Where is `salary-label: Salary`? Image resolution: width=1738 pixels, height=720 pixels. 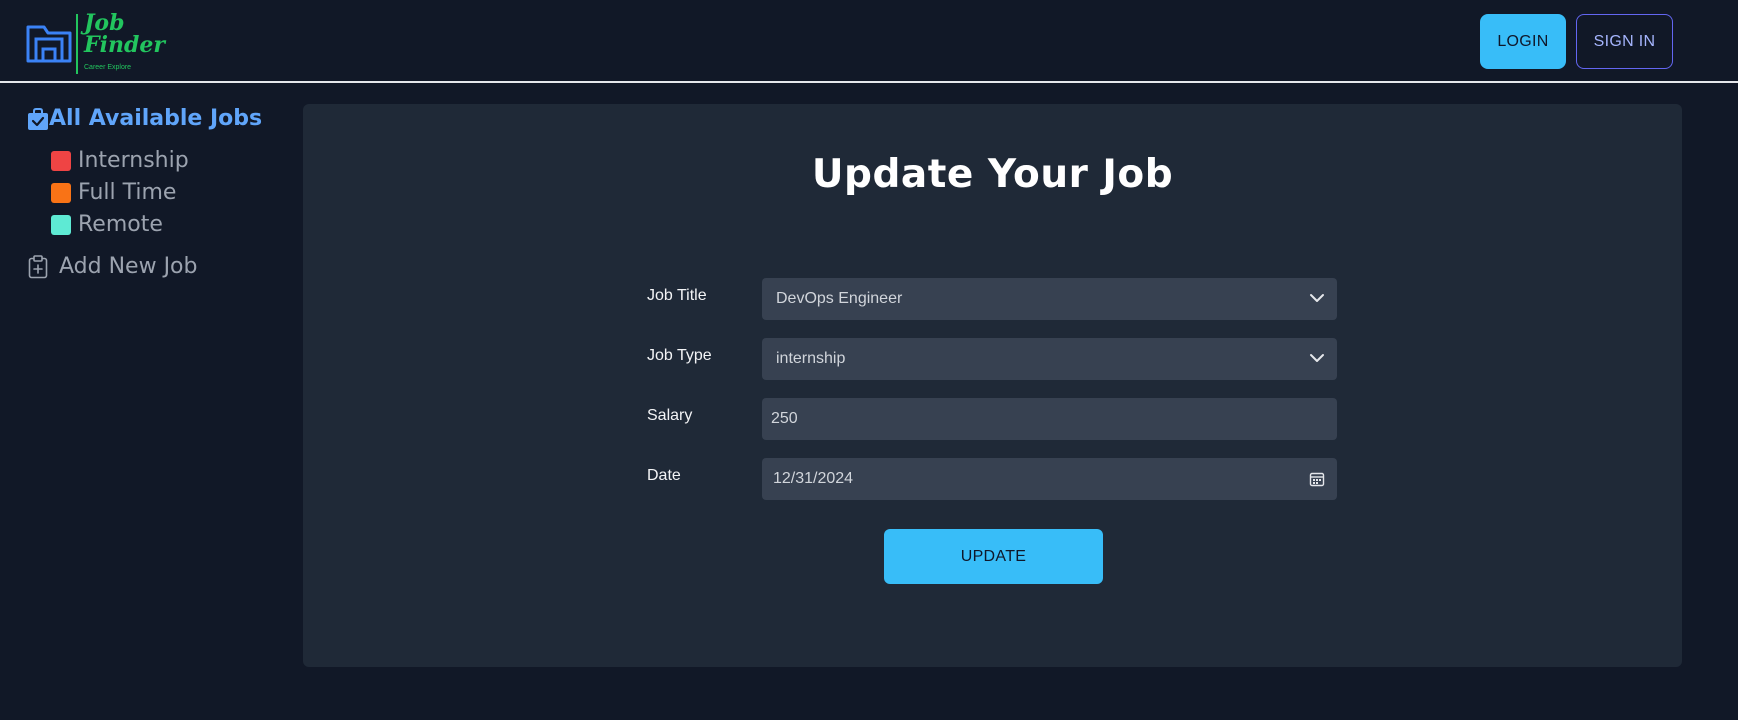 salary-label: Salary is located at coordinates (670, 415).